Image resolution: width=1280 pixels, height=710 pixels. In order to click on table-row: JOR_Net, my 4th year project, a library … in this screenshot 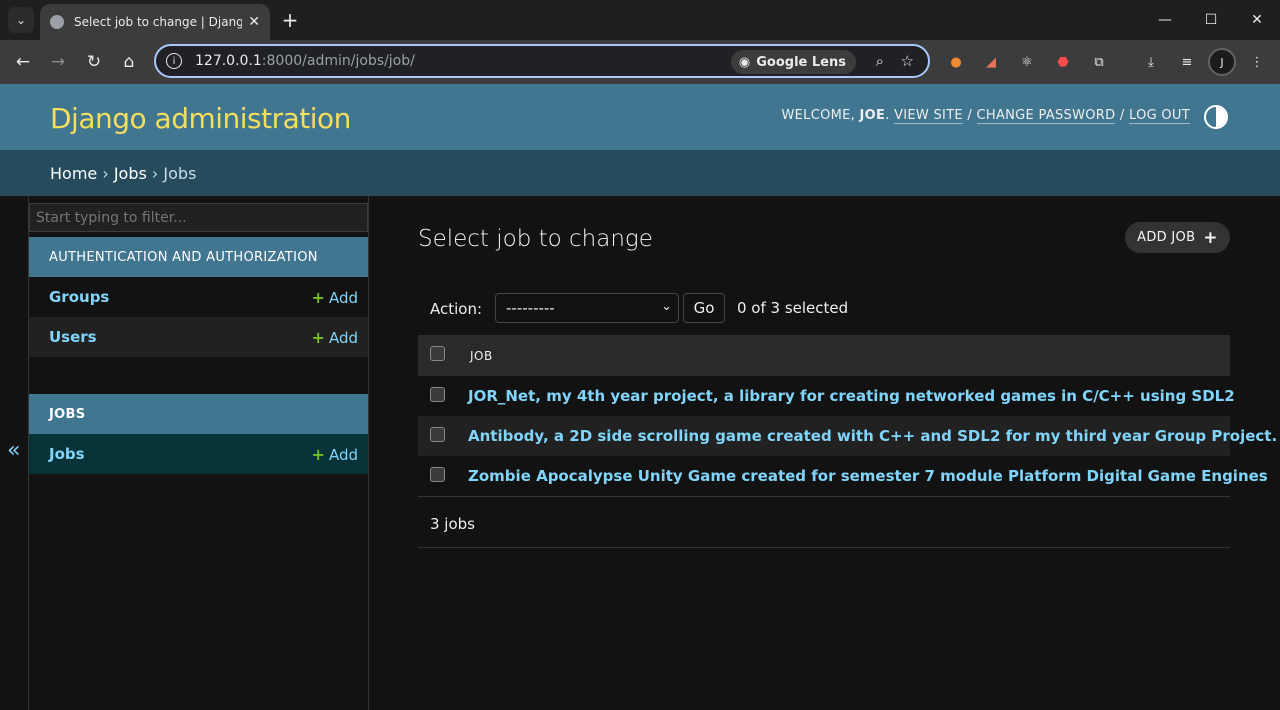, I will do `click(826, 396)`.